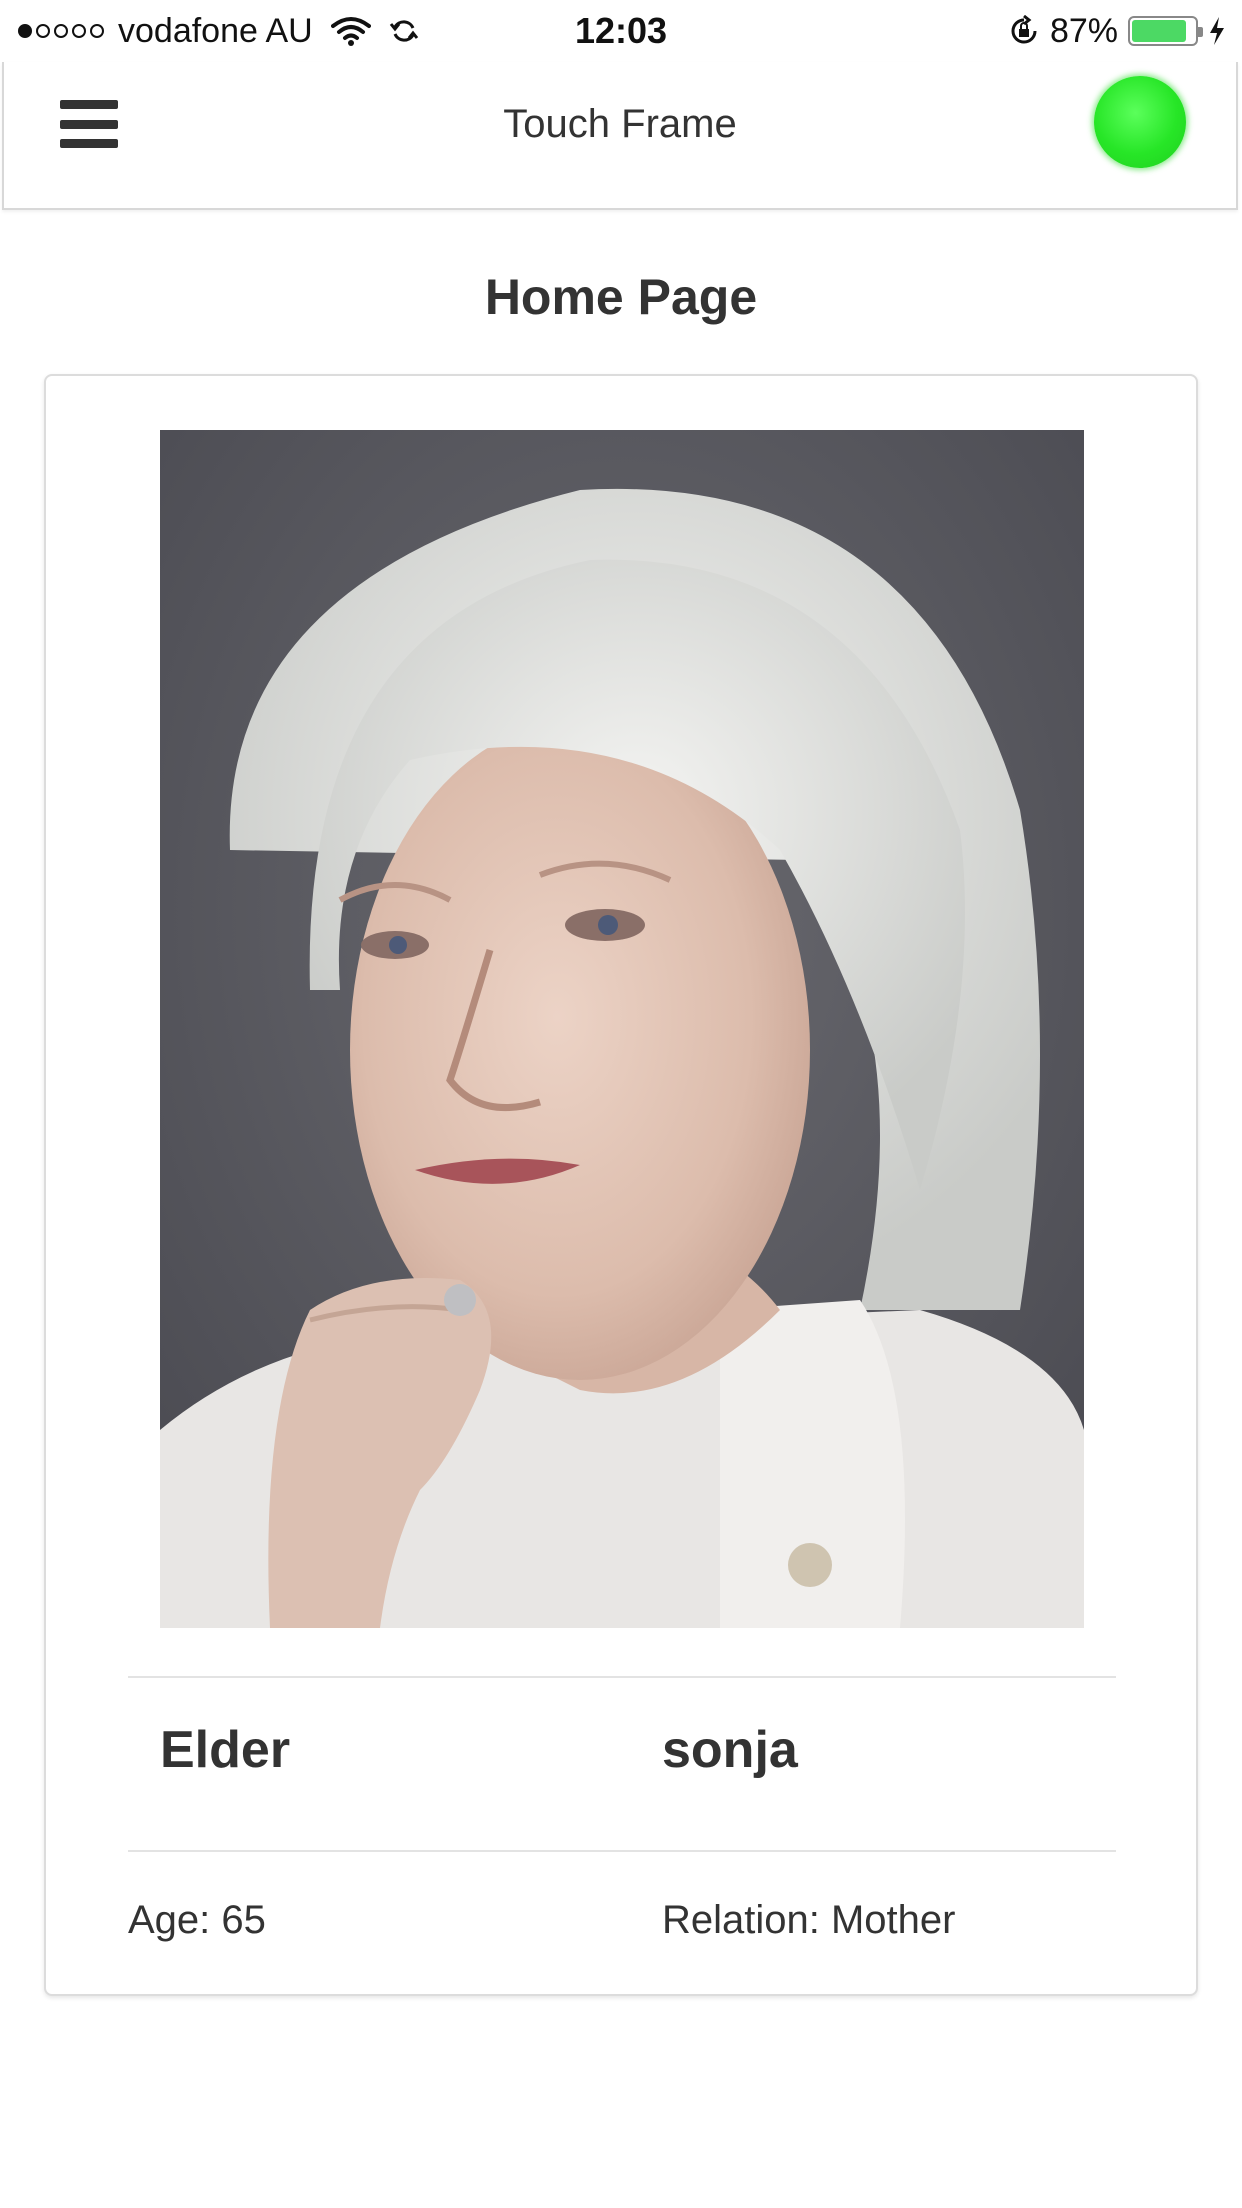 This screenshot has height=2208, width=1242. I want to click on profile-role: Elder, so click(225, 1750).